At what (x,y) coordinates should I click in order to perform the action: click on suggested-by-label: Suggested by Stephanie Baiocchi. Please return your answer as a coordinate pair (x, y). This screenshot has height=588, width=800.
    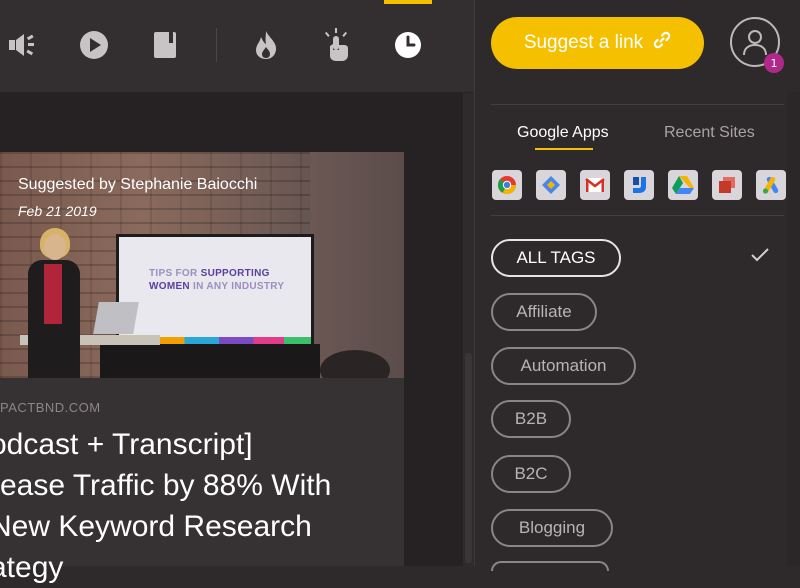
    Looking at the image, I should click on (138, 184).